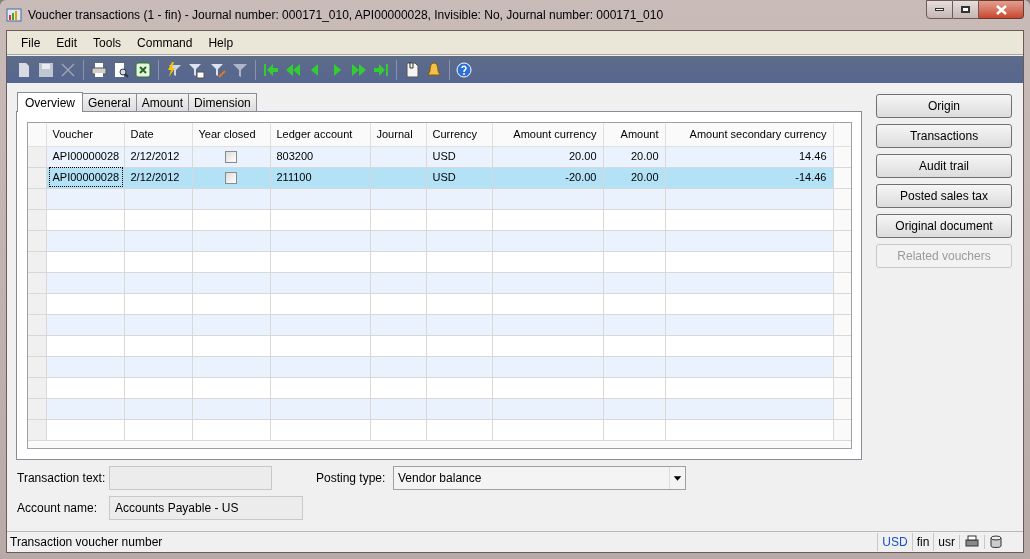  I want to click on table-cell: -20.00, so click(581, 177).